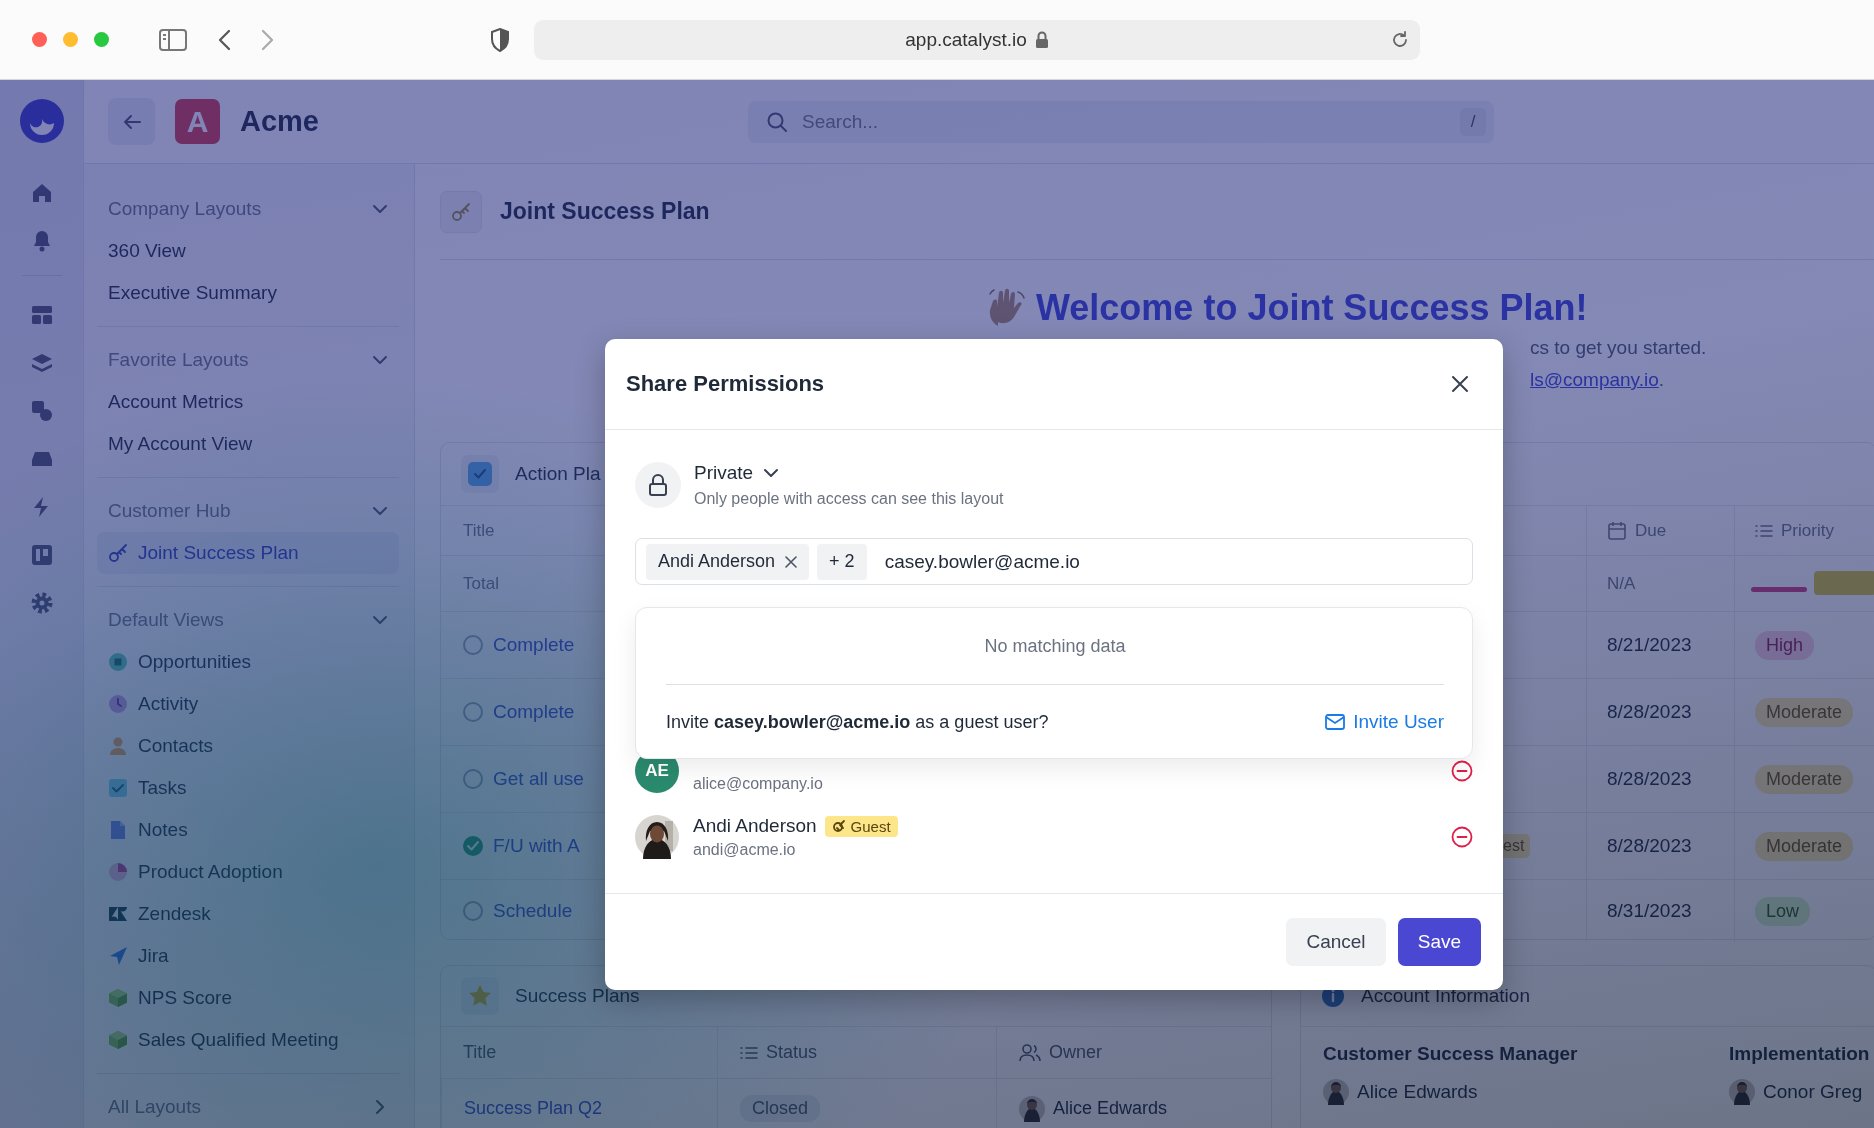 This screenshot has height=1128, width=1874. Describe the element at coordinates (1783, 911) in the screenshot. I see `priority-tag: Low` at that location.